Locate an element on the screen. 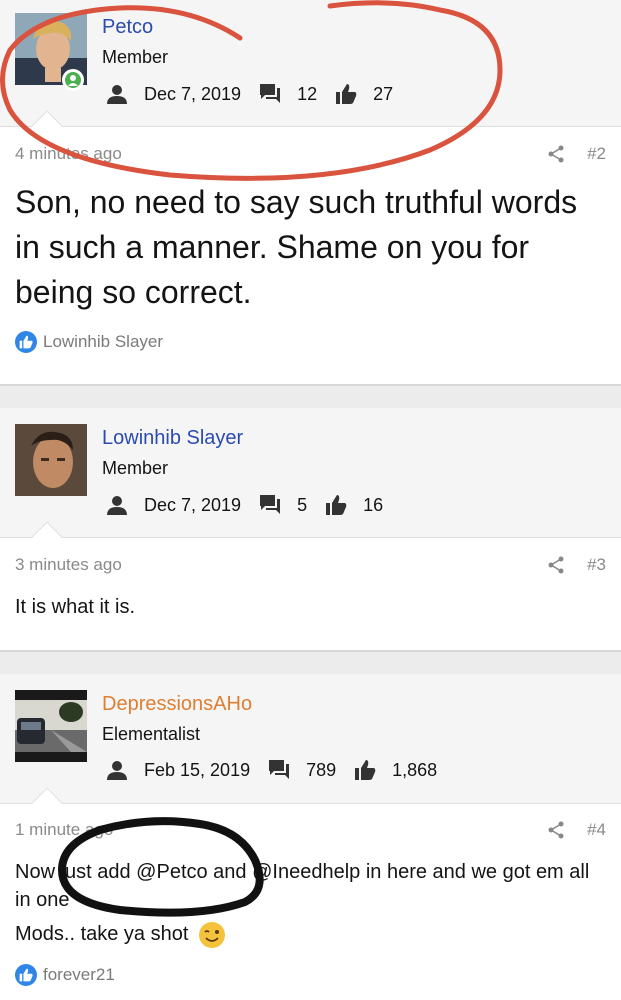 This screenshot has height=1000, width=621. username-link: Lowinhib Slayer is located at coordinates (172, 438).